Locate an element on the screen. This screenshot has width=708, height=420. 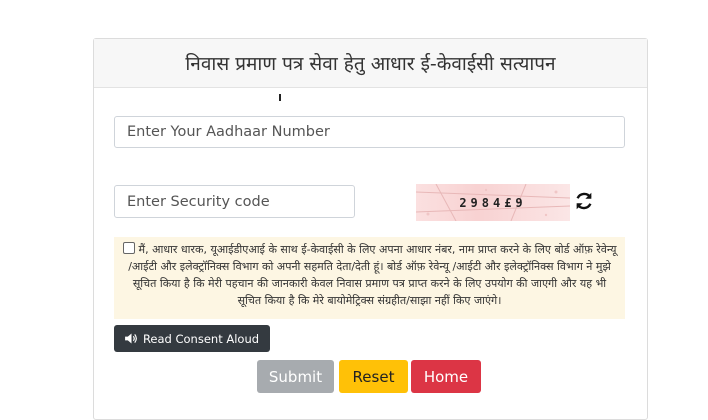
consent-checkbox is located at coordinates (128, 248).